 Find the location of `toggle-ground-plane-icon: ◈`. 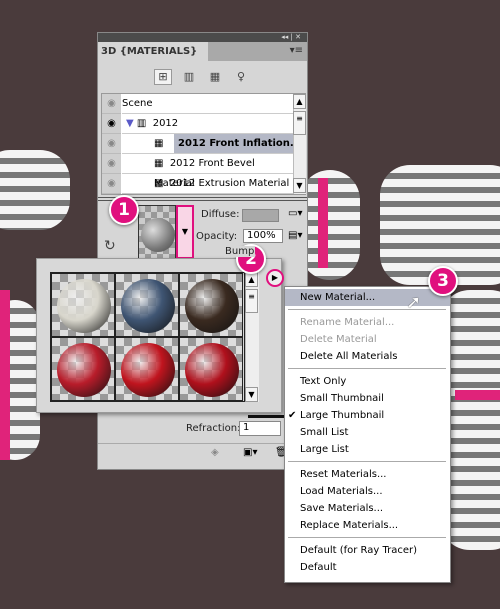

toggle-ground-plane-icon: ◈ is located at coordinates (215, 452).